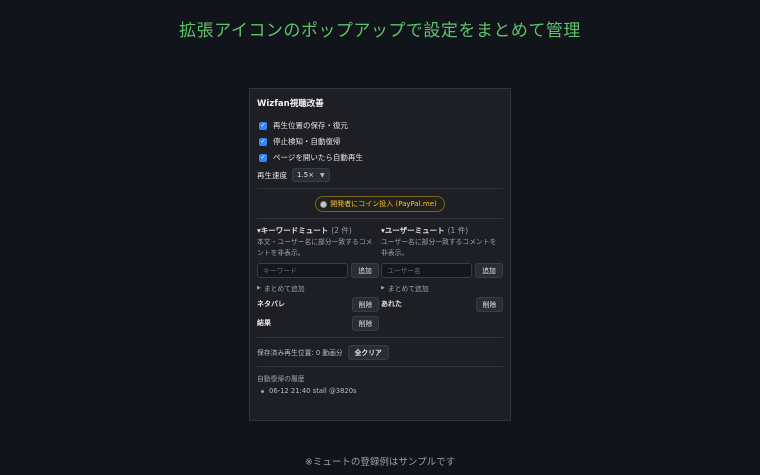 This screenshot has height=475, width=760. What do you see at coordinates (300, 353) in the screenshot?
I see `saved-positions-text: 保存済み再生位置: 0 動画分` at bounding box center [300, 353].